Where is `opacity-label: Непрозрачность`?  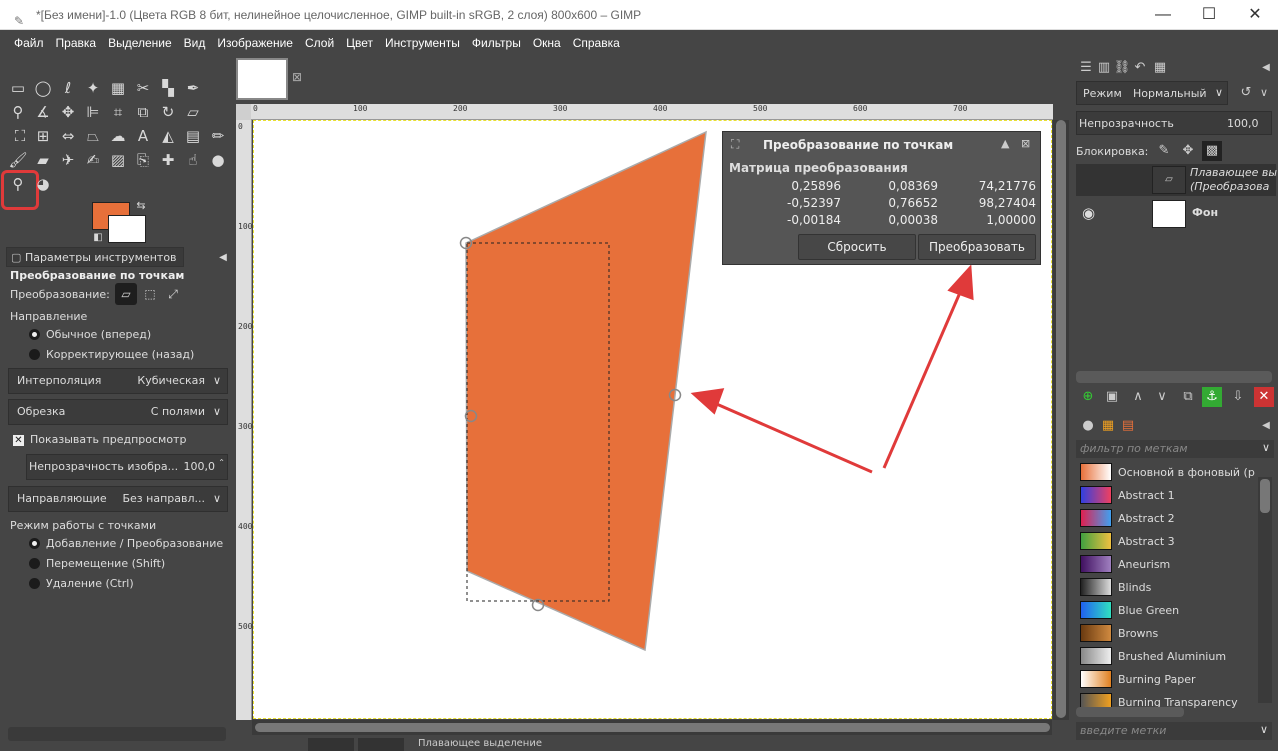
opacity-label: Непрозрачность is located at coordinates (1126, 123).